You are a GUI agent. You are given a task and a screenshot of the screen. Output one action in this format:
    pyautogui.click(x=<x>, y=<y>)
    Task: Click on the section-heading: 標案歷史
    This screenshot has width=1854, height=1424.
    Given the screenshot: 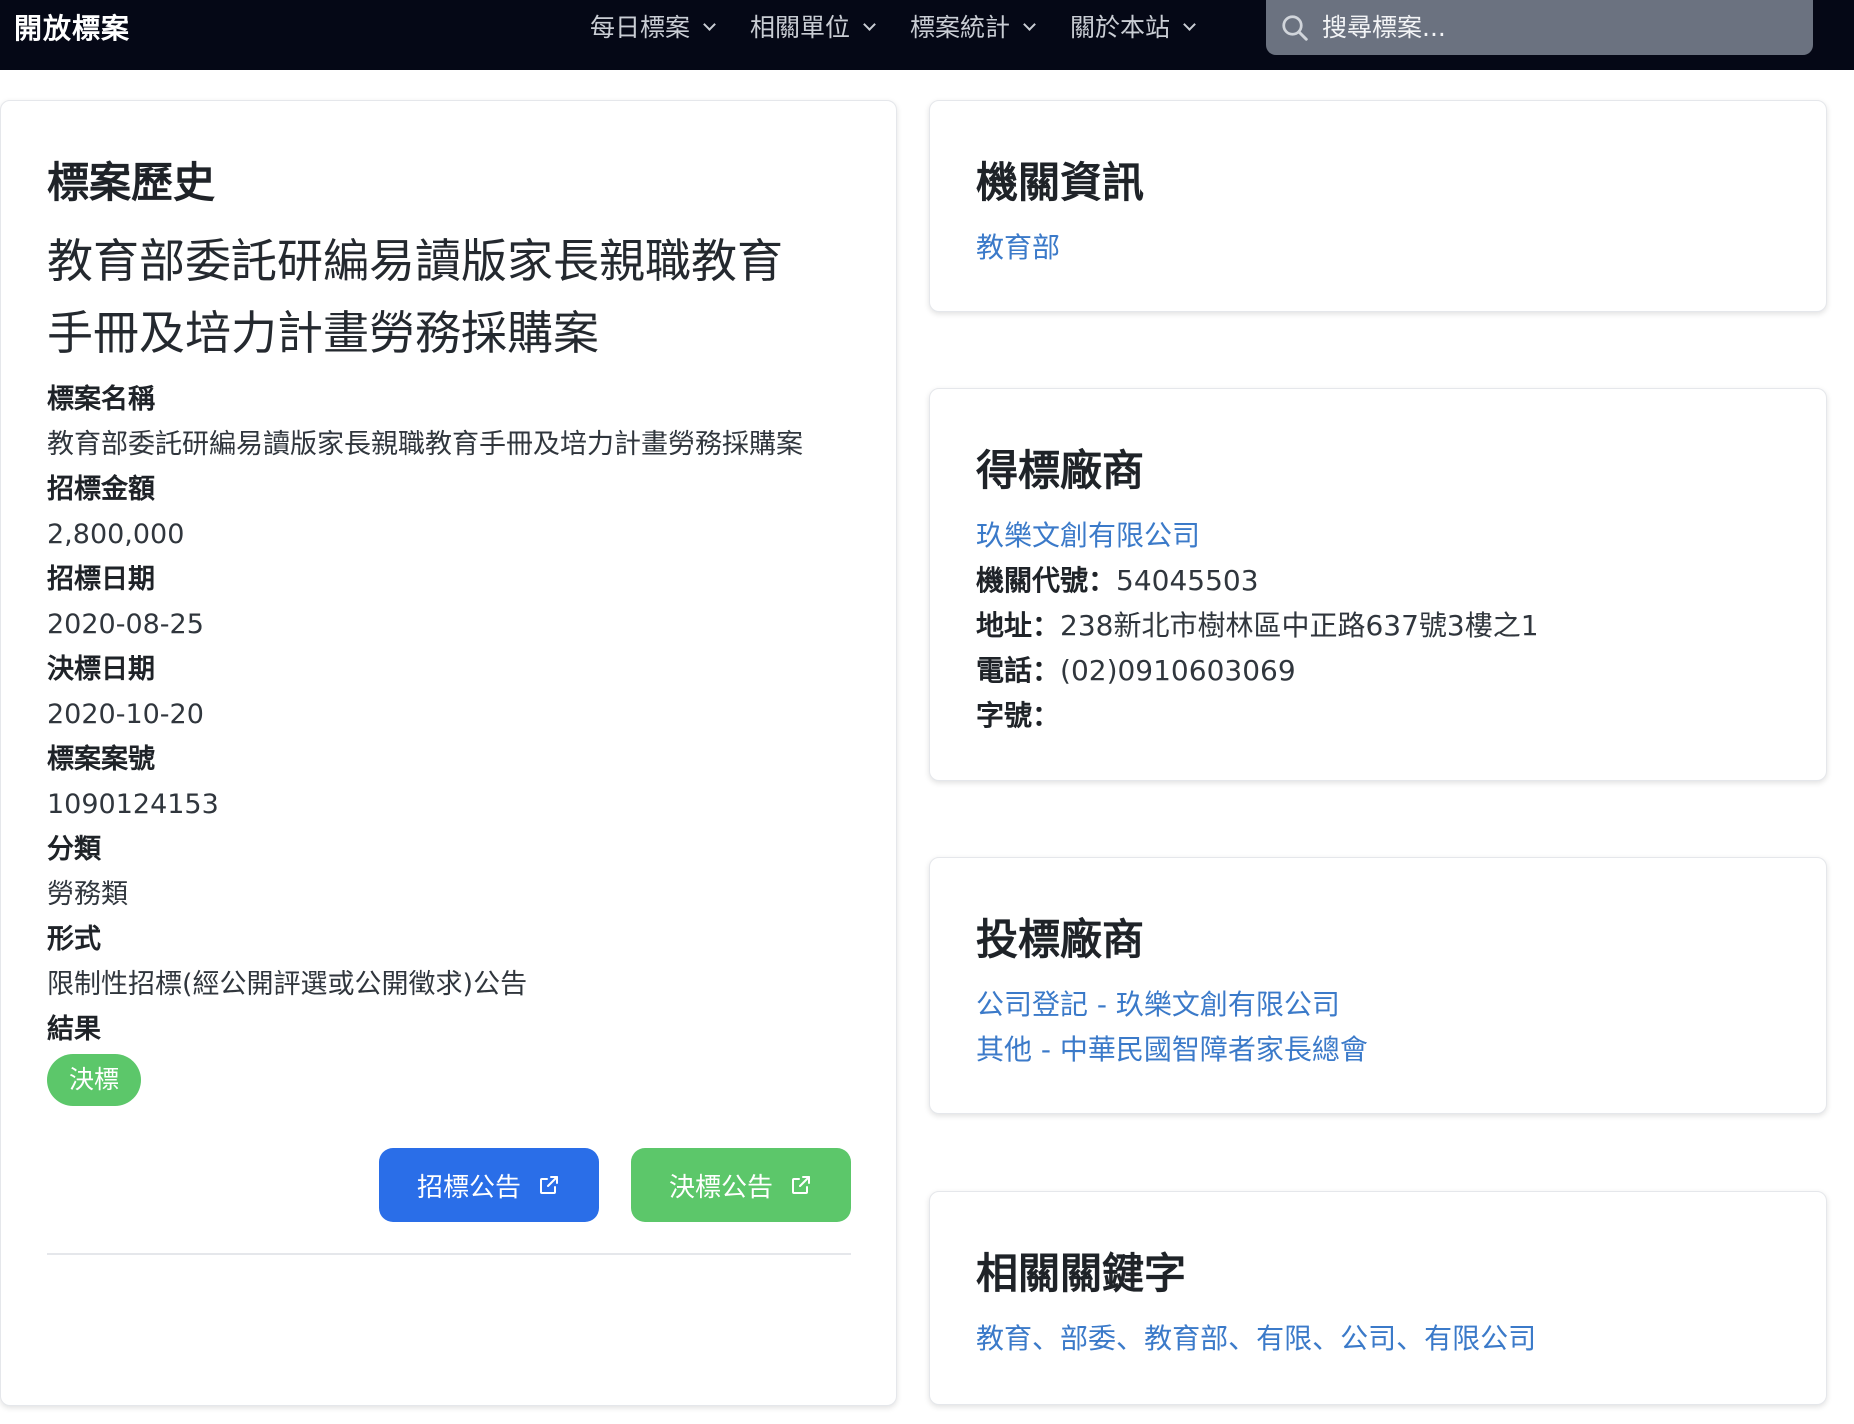 What is the action you would take?
    pyautogui.click(x=131, y=182)
    